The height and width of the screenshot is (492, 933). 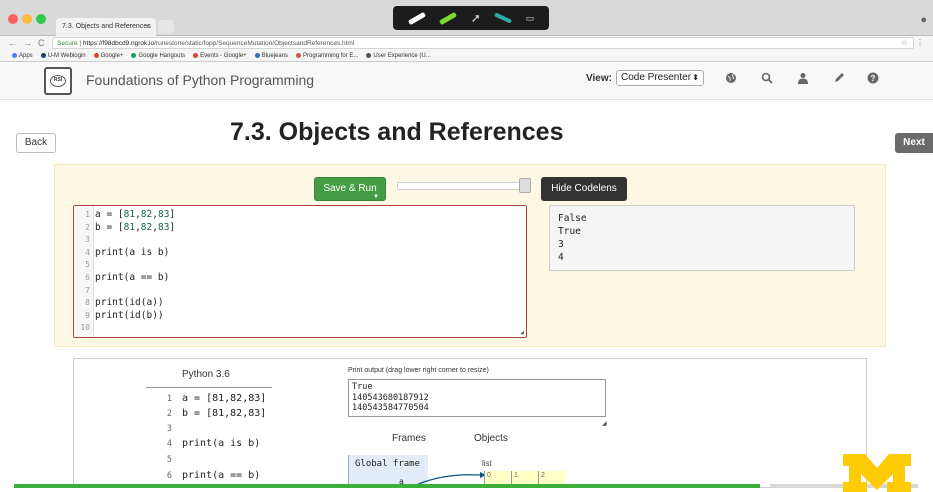 I want to click on eraser-icon: ▭, so click(x=530, y=18).